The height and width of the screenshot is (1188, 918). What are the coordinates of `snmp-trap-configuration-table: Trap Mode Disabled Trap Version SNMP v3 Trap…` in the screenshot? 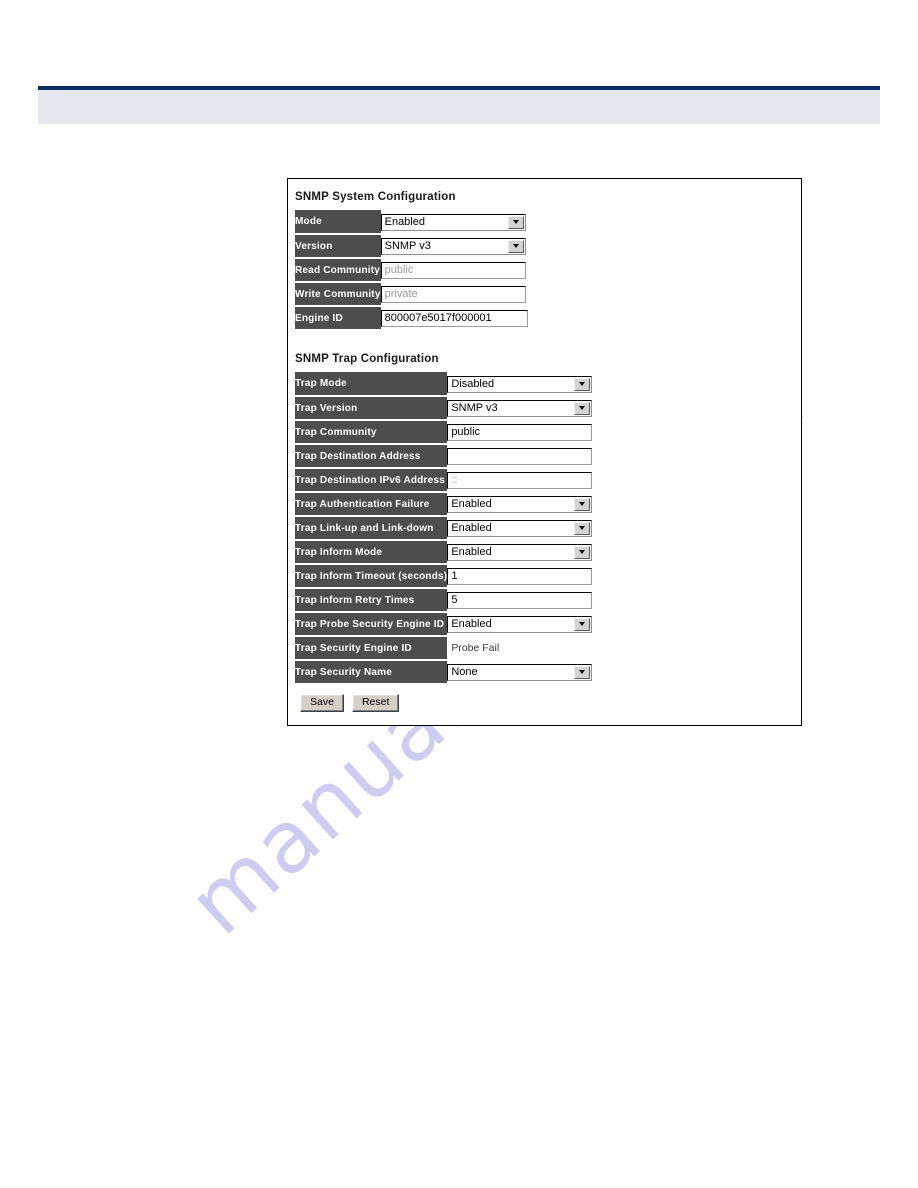 It's located at (444, 528).